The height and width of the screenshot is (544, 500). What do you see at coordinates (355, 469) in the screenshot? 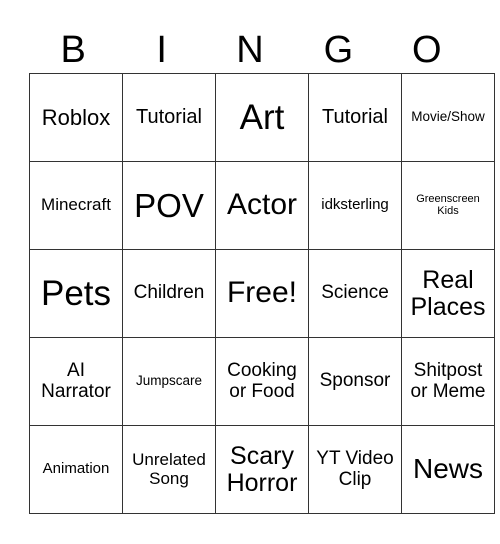
I see `bingo-cell: YT Video Clip` at bounding box center [355, 469].